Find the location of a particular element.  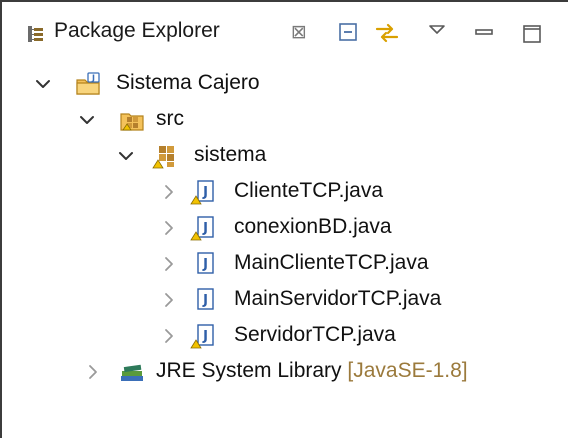

tree-item-file: J conexionBD.java is located at coordinates (285, 228).